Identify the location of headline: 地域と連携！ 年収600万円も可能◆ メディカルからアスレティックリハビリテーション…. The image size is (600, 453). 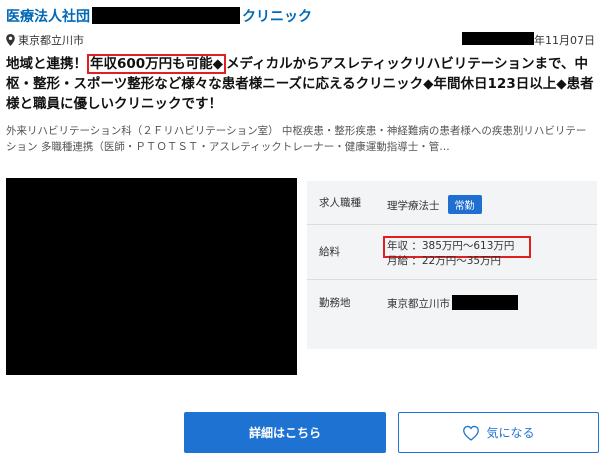
(301, 84).